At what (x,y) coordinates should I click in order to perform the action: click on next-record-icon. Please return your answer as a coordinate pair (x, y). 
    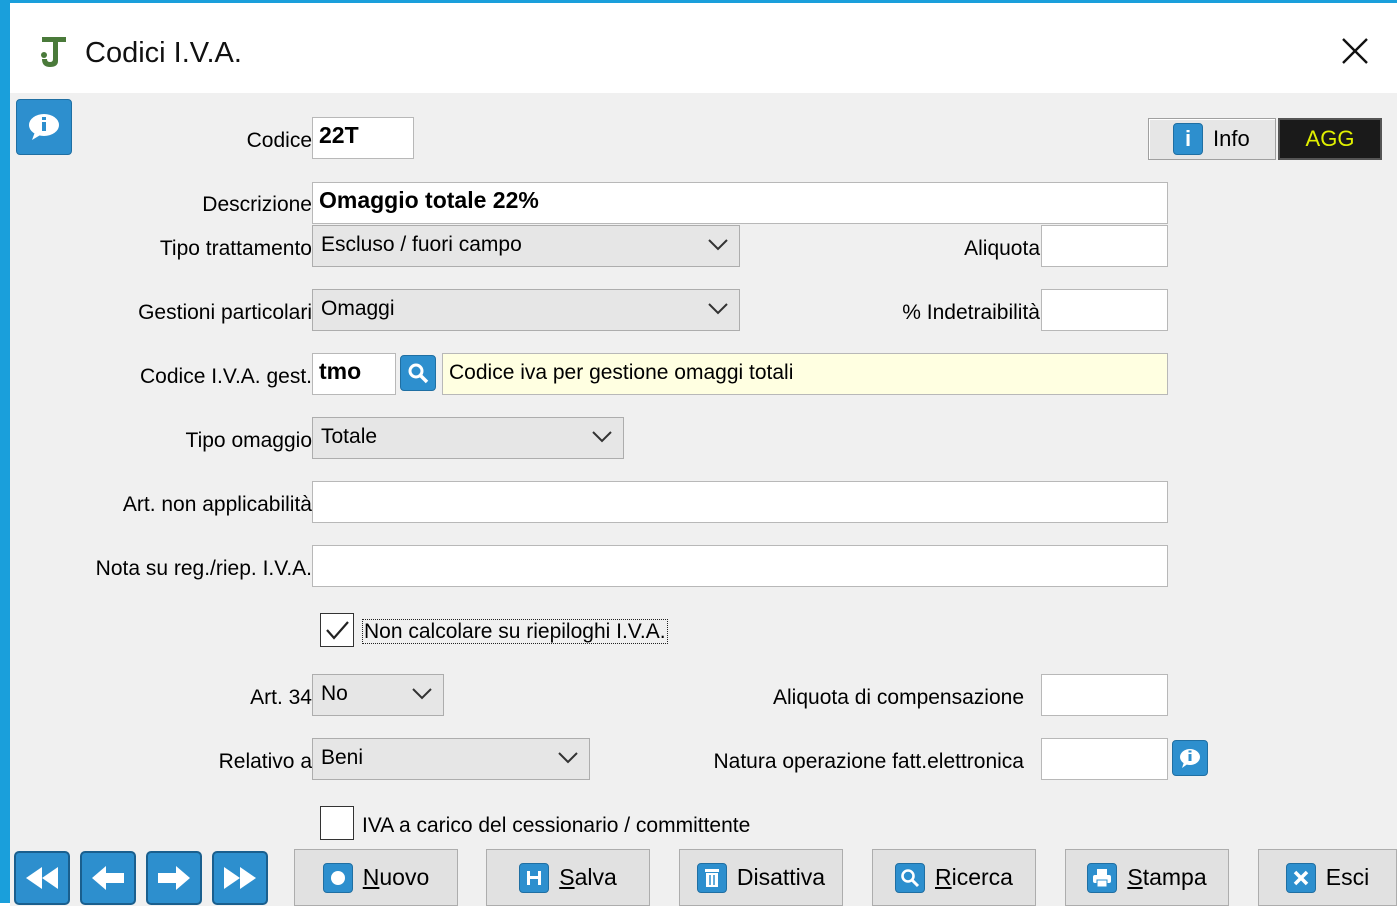
    Looking at the image, I should click on (174, 878).